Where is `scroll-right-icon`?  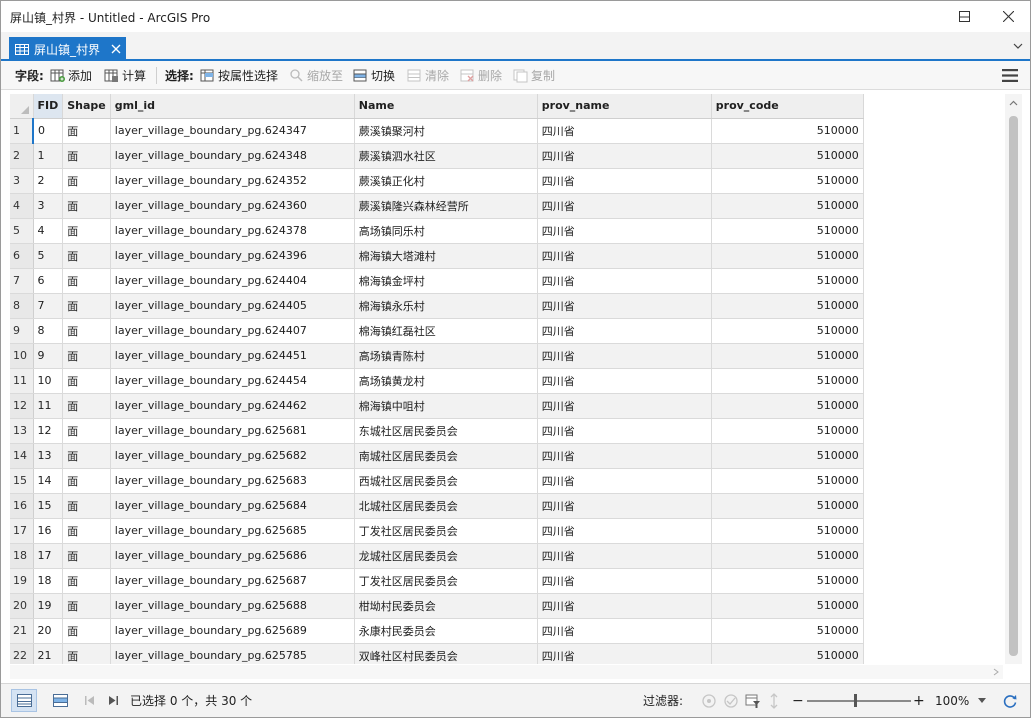 scroll-right-icon is located at coordinates (996, 672).